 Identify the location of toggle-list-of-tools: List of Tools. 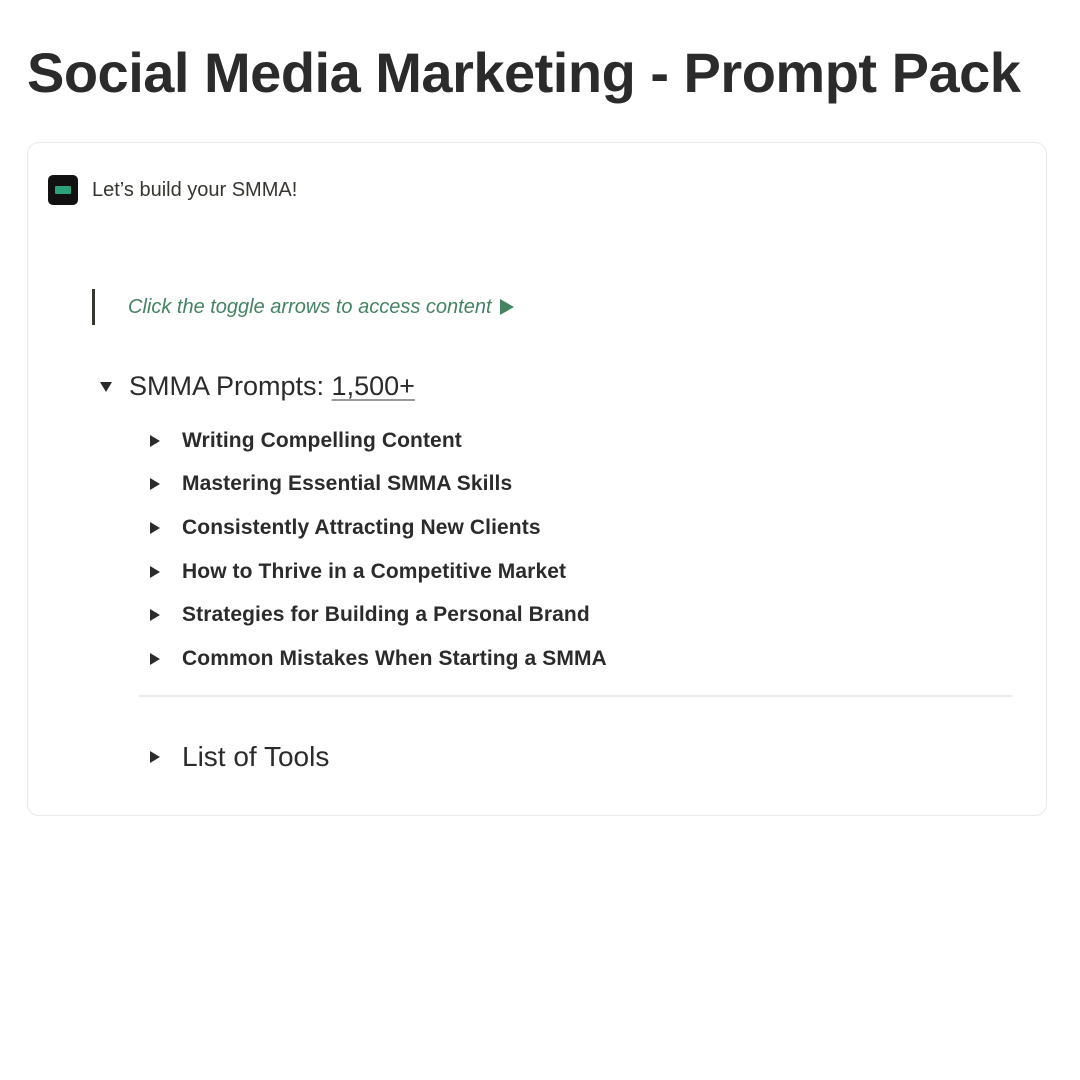
(239, 757).